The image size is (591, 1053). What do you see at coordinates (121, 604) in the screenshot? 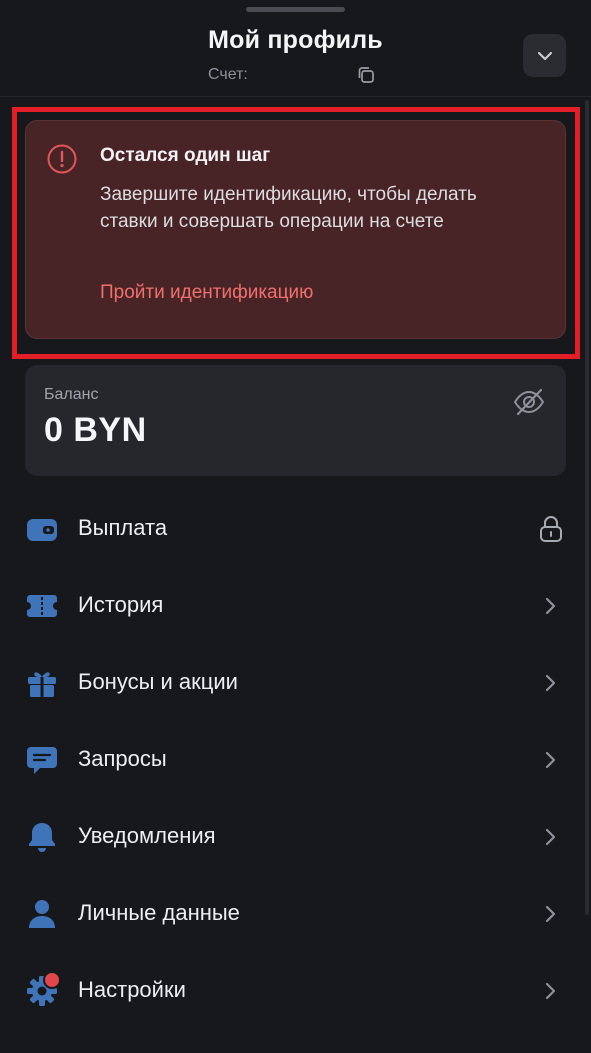
I see `menu-label: История` at bounding box center [121, 604].